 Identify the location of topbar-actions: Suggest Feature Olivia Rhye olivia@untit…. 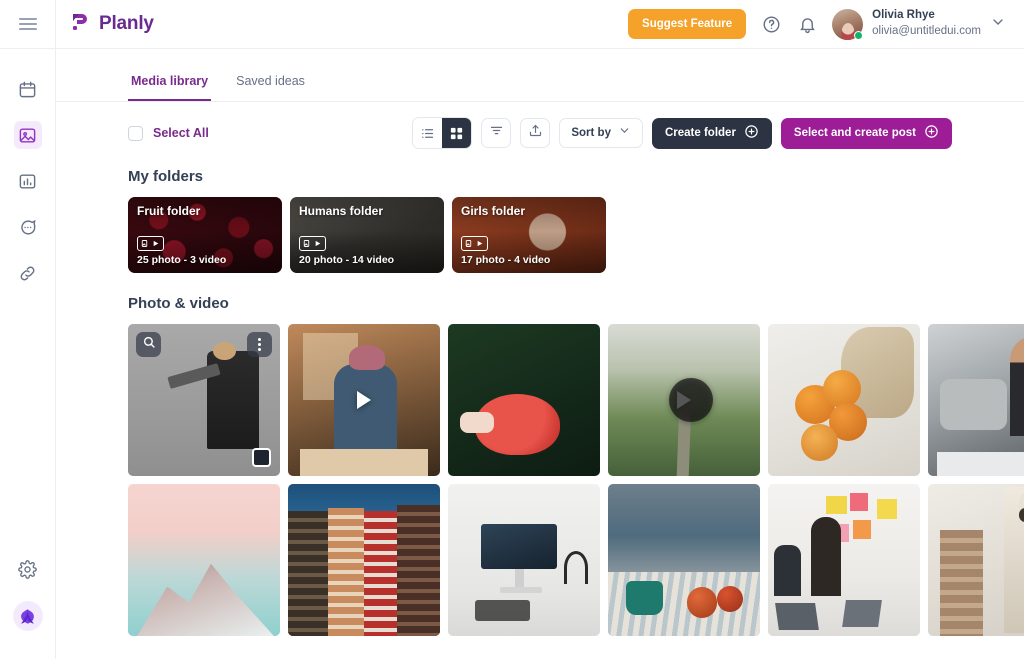
(817, 24).